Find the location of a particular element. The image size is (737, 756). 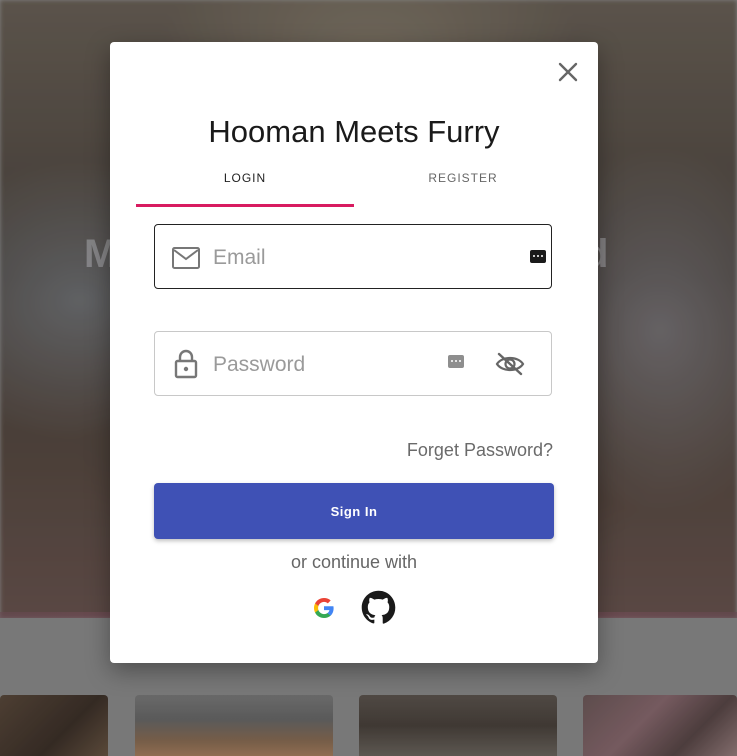

mail-icon is located at coordinates (186, 258).